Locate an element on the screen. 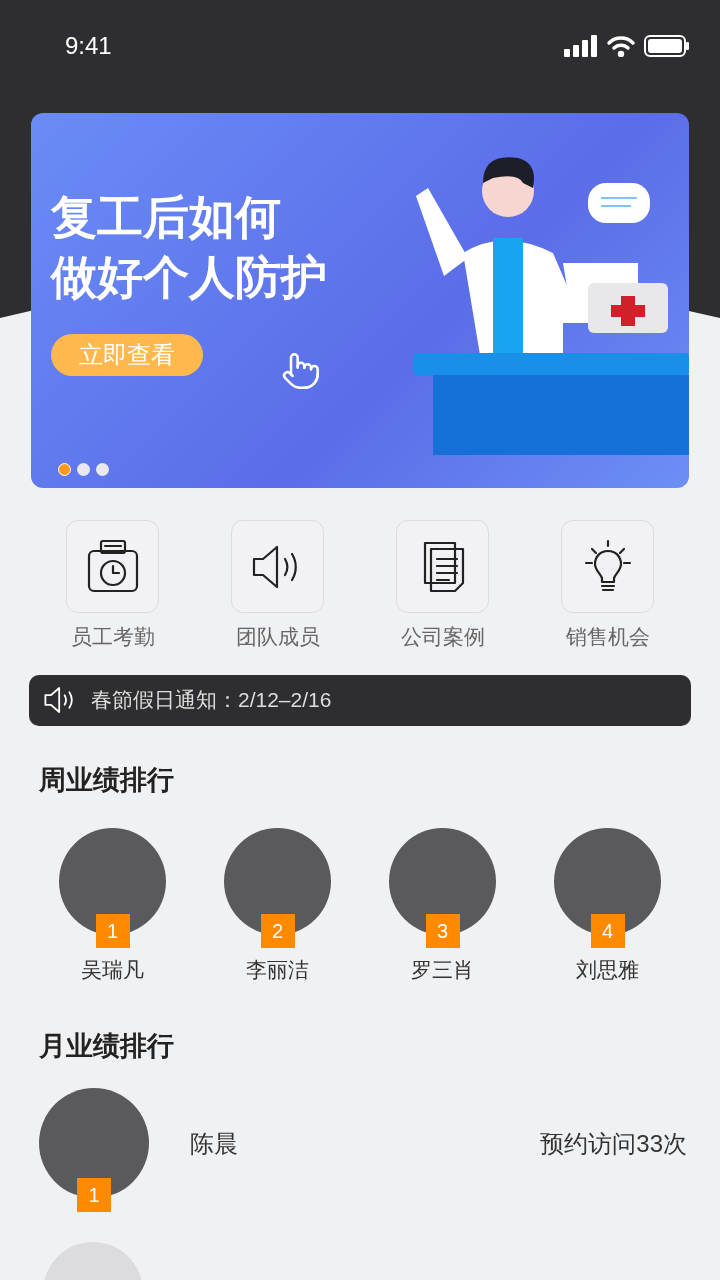 The width and height of the screenshot is (720, 1280). wifi-icon is located at coordinates (621, 46).